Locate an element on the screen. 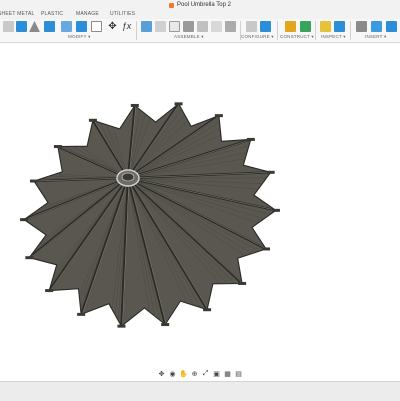  measure-icon is located at coordinates (325, 26).